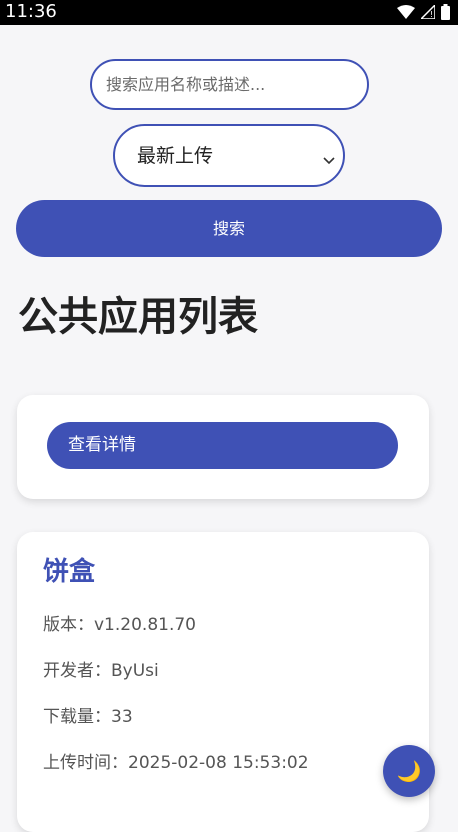 The image size is (458, 832). I want to click on status-bar: 11:36 !, so click(229, 12).